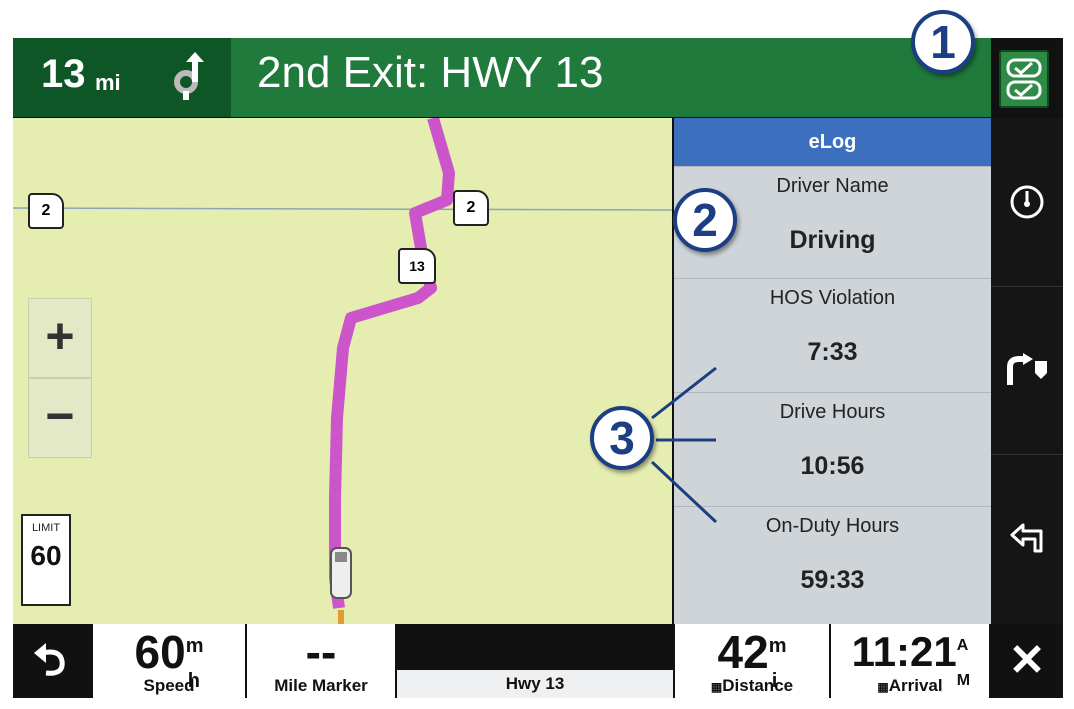 This screenshot has height=709, width=1074. I want to click on speed-limit-sign: LIMIT 60, so click(46, 560).